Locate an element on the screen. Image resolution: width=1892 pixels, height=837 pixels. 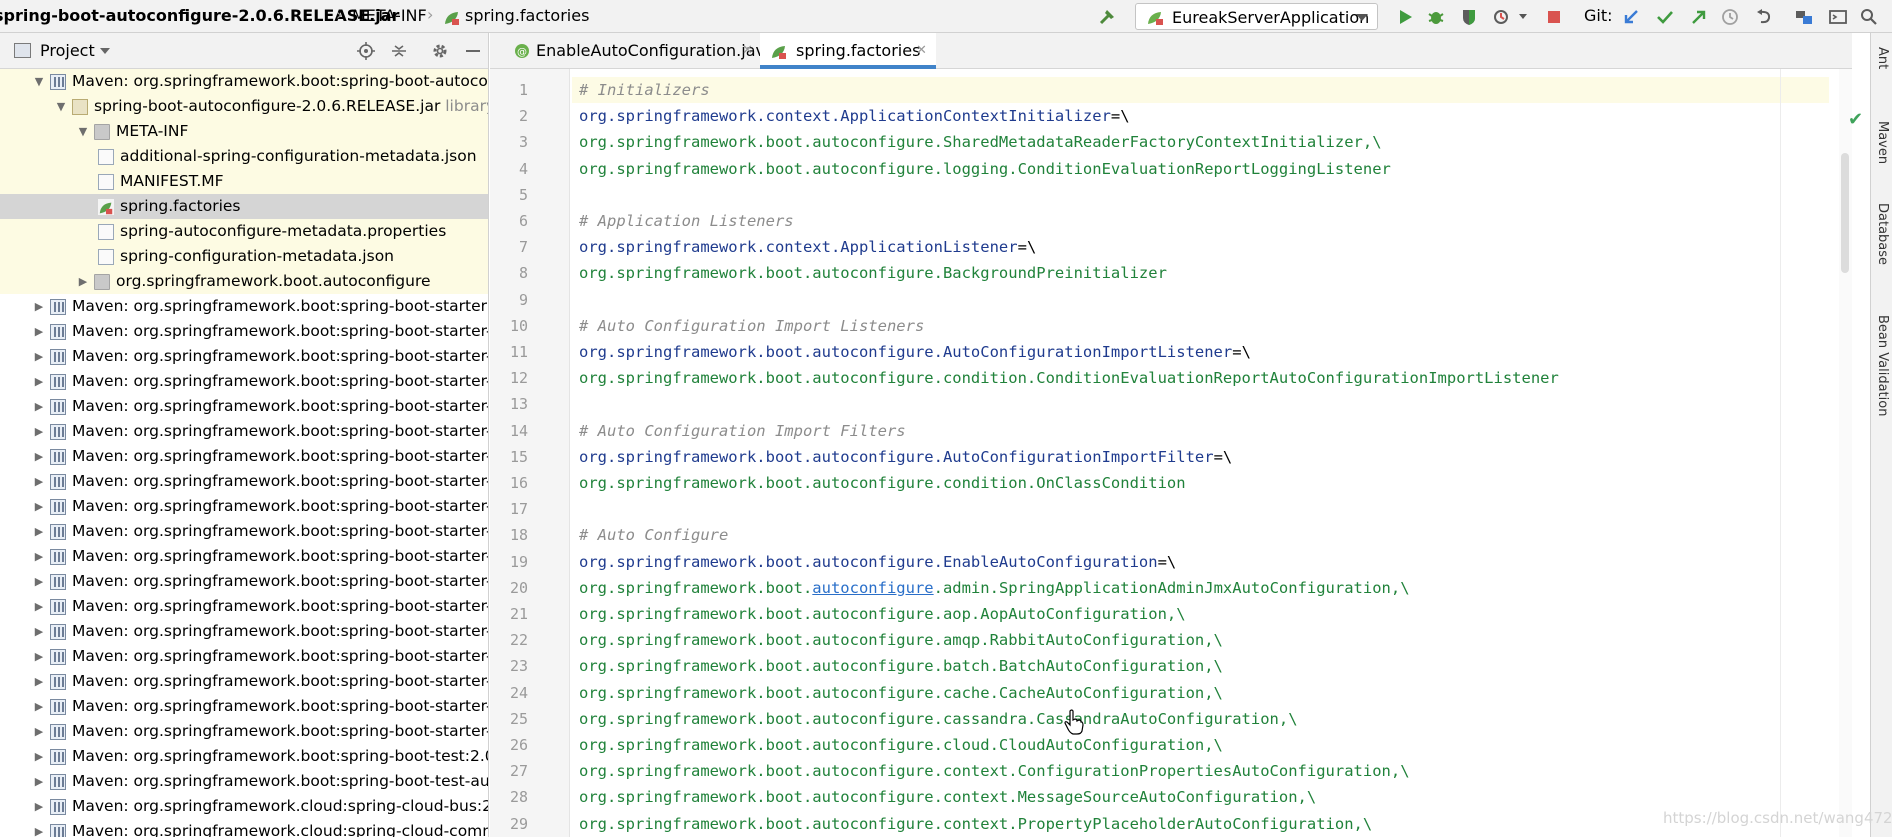
tool-tab-database: Database is located at coordinates (1881, 234).